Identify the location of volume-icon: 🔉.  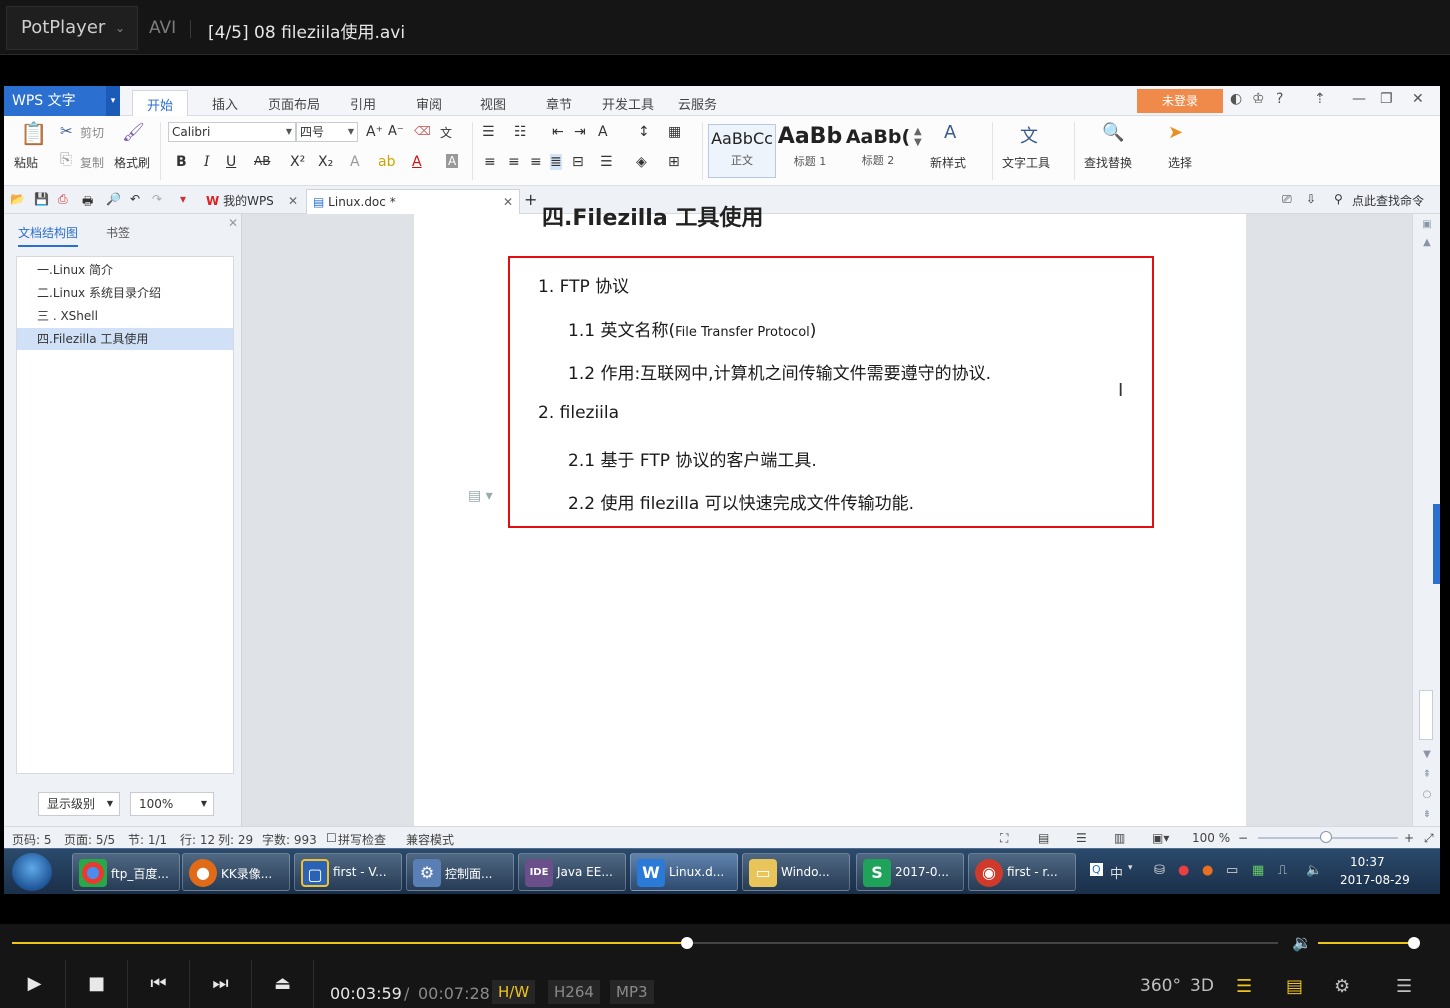
(1302, 942).